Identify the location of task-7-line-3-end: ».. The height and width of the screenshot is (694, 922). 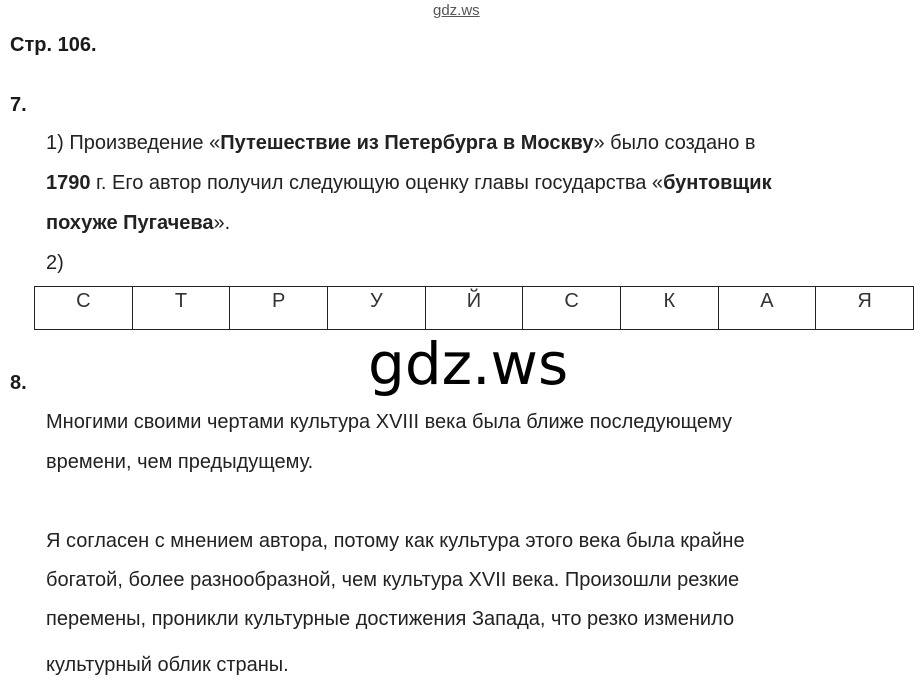
(222, 223).